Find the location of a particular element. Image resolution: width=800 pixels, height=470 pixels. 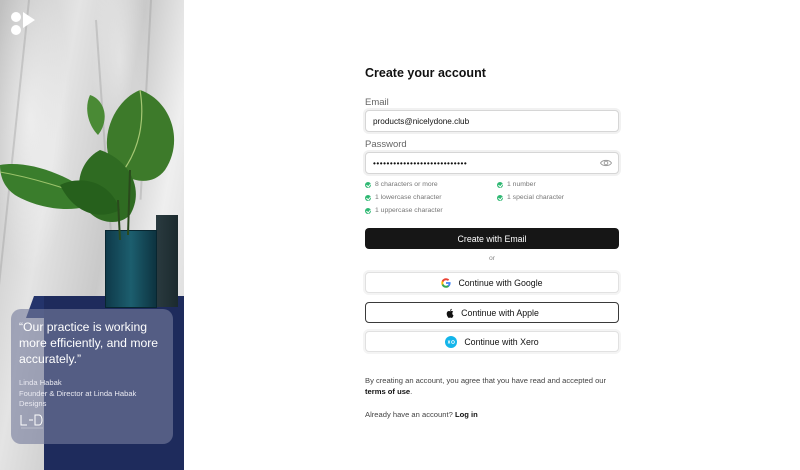

requirement-item: 1 uppercase character is located at coordinates (404, 210).